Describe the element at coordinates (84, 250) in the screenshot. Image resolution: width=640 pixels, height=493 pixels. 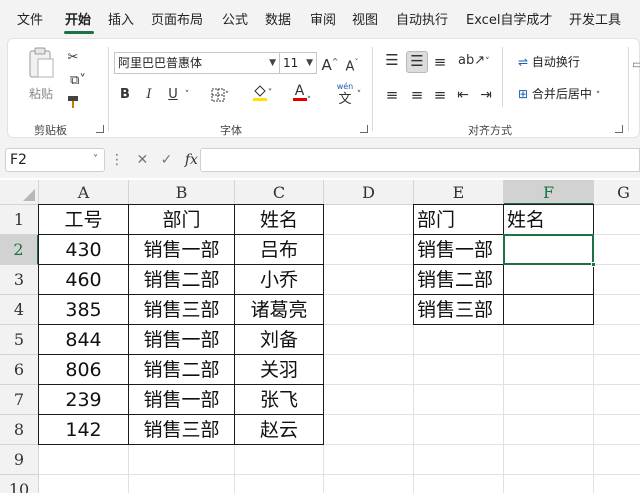
I see `table-cell: 430` at that location.